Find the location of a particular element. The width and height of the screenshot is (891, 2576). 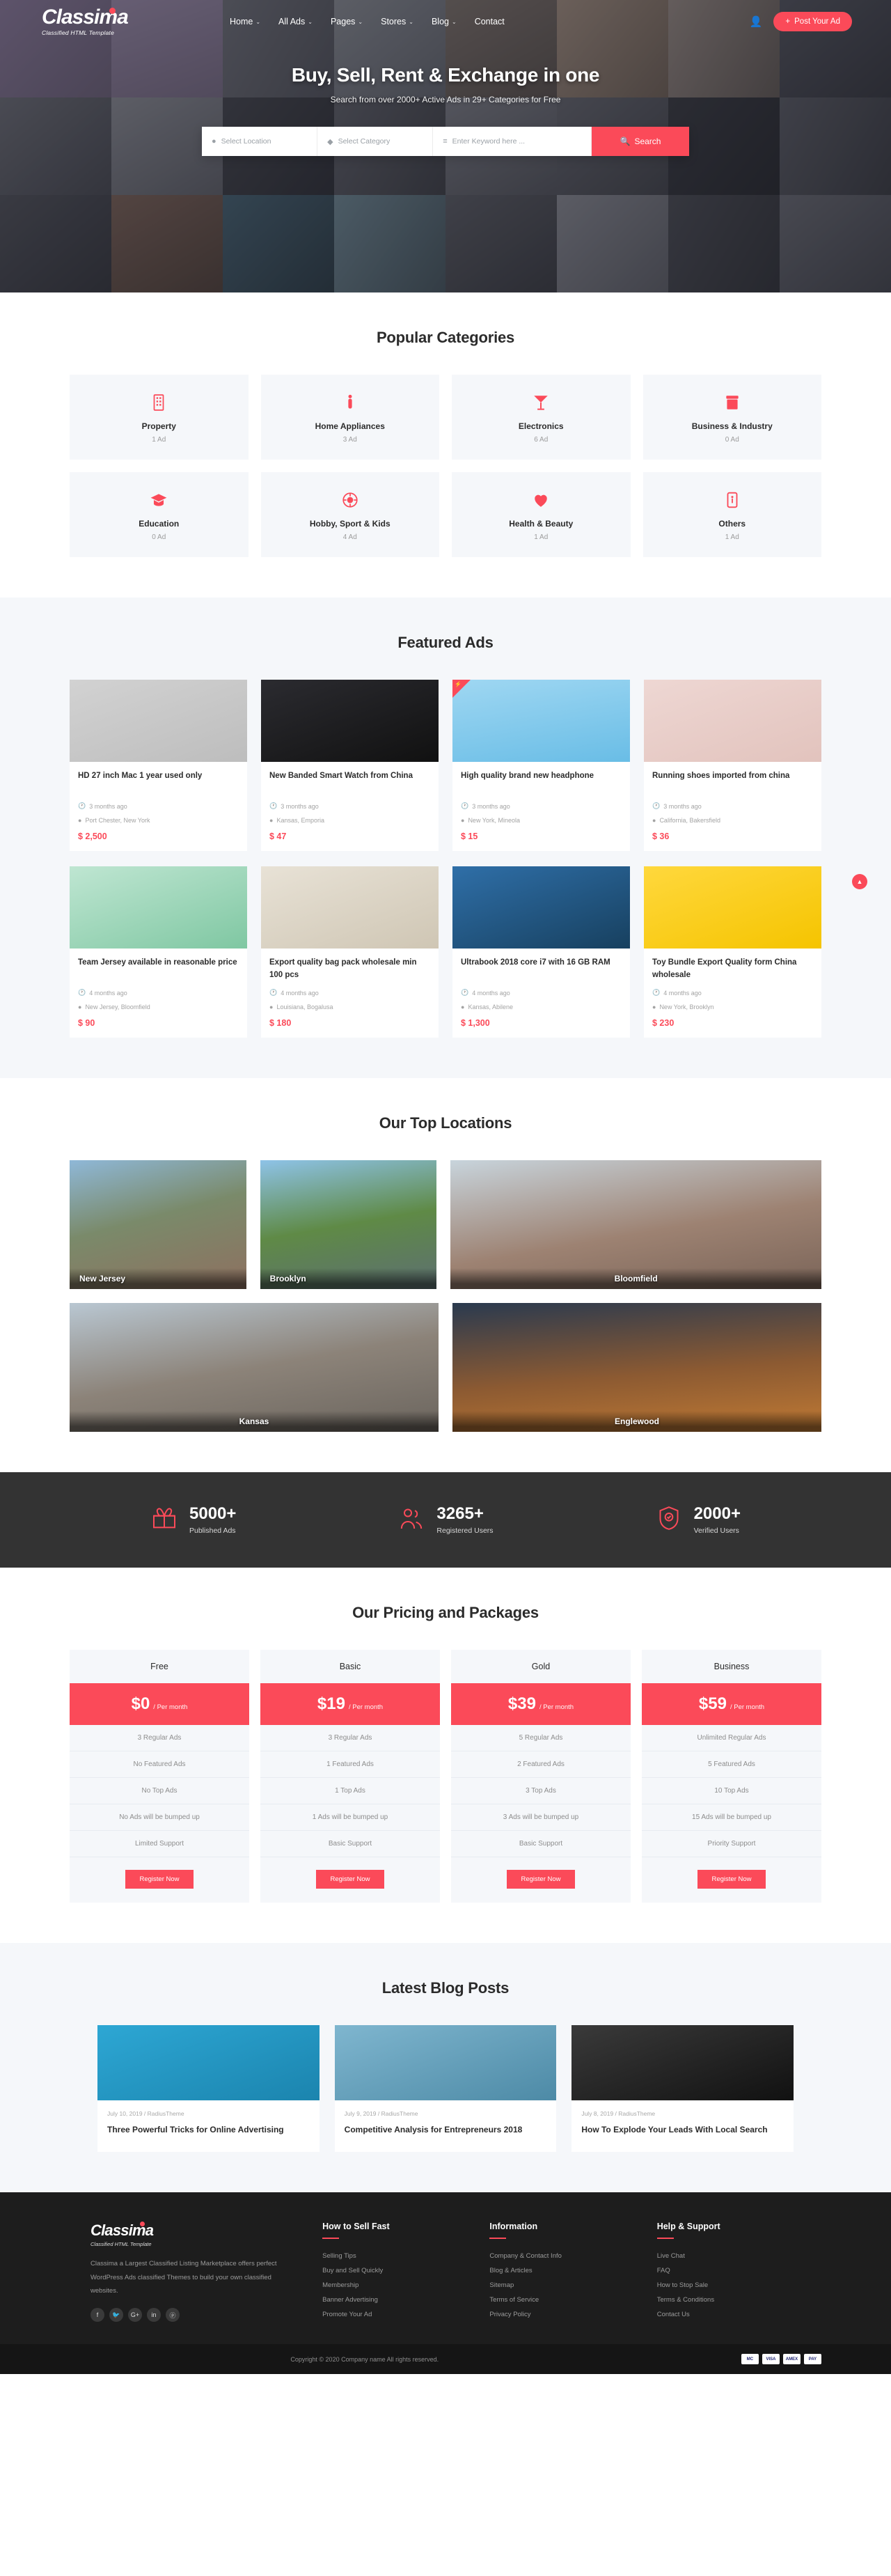

nav-item-stores: Stores ⌄ is located at coordinates (397, 21).